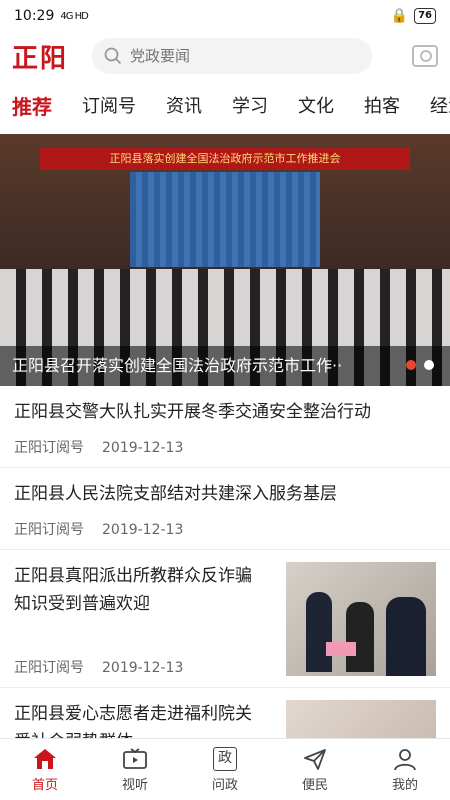 The image size is (450, 800). I want to click on nav-media: 视听, so click(135, 769).